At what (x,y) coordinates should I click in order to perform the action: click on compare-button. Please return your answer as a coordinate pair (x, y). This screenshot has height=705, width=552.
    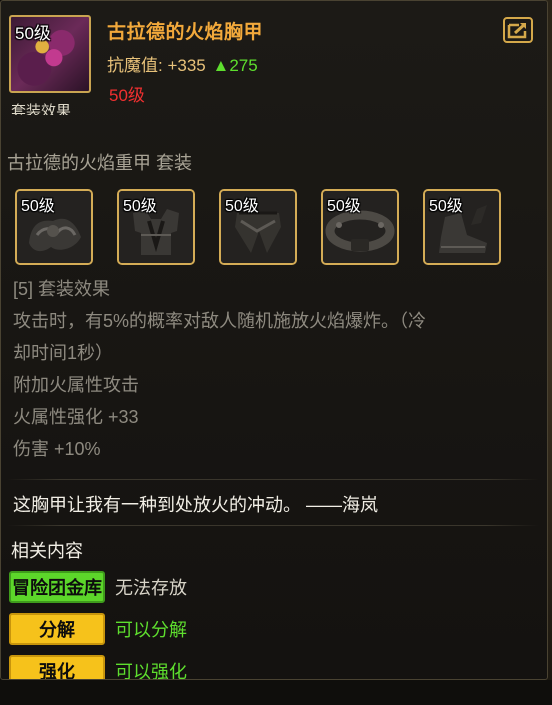
    Looking at the image, I should click on (518, 30).